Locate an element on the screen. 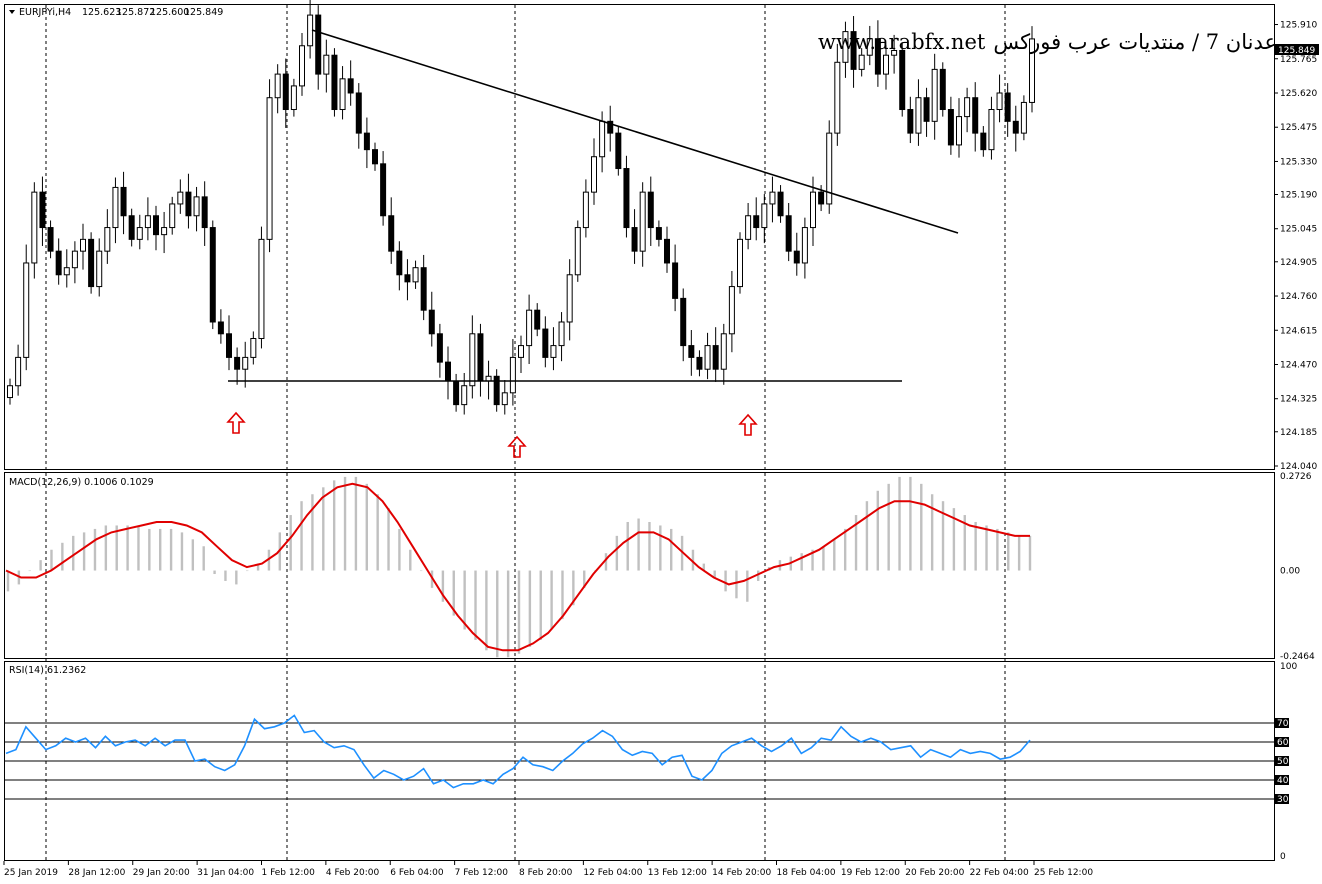 This screenshot has width=1322, height=884. symbol-label: EURJPYi,H4 is located at coordinates (45, 12).